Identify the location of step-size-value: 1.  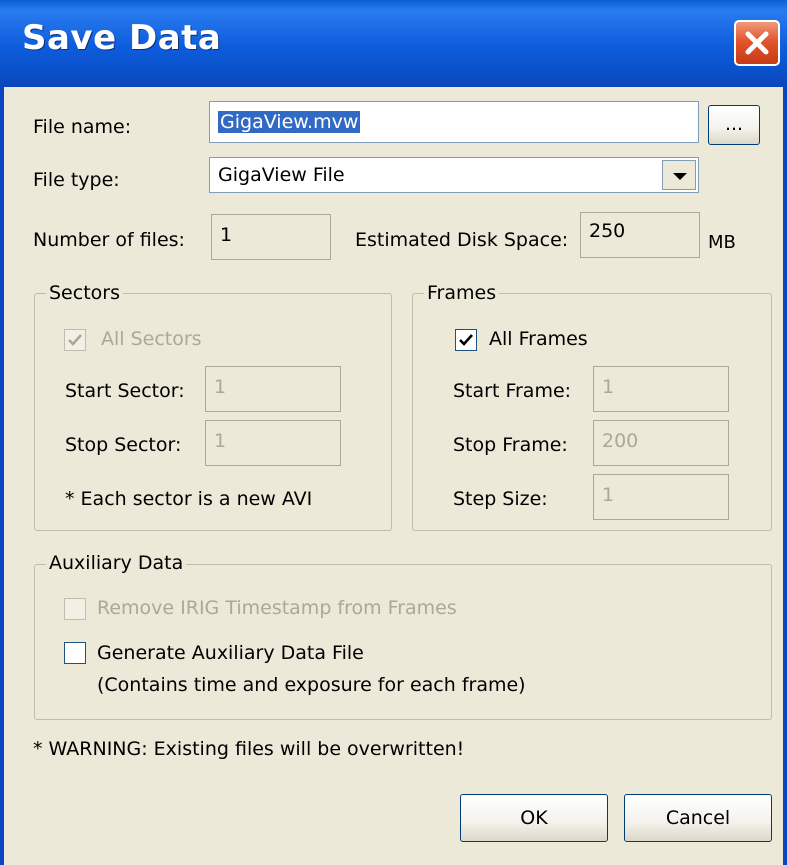
(608, 495).